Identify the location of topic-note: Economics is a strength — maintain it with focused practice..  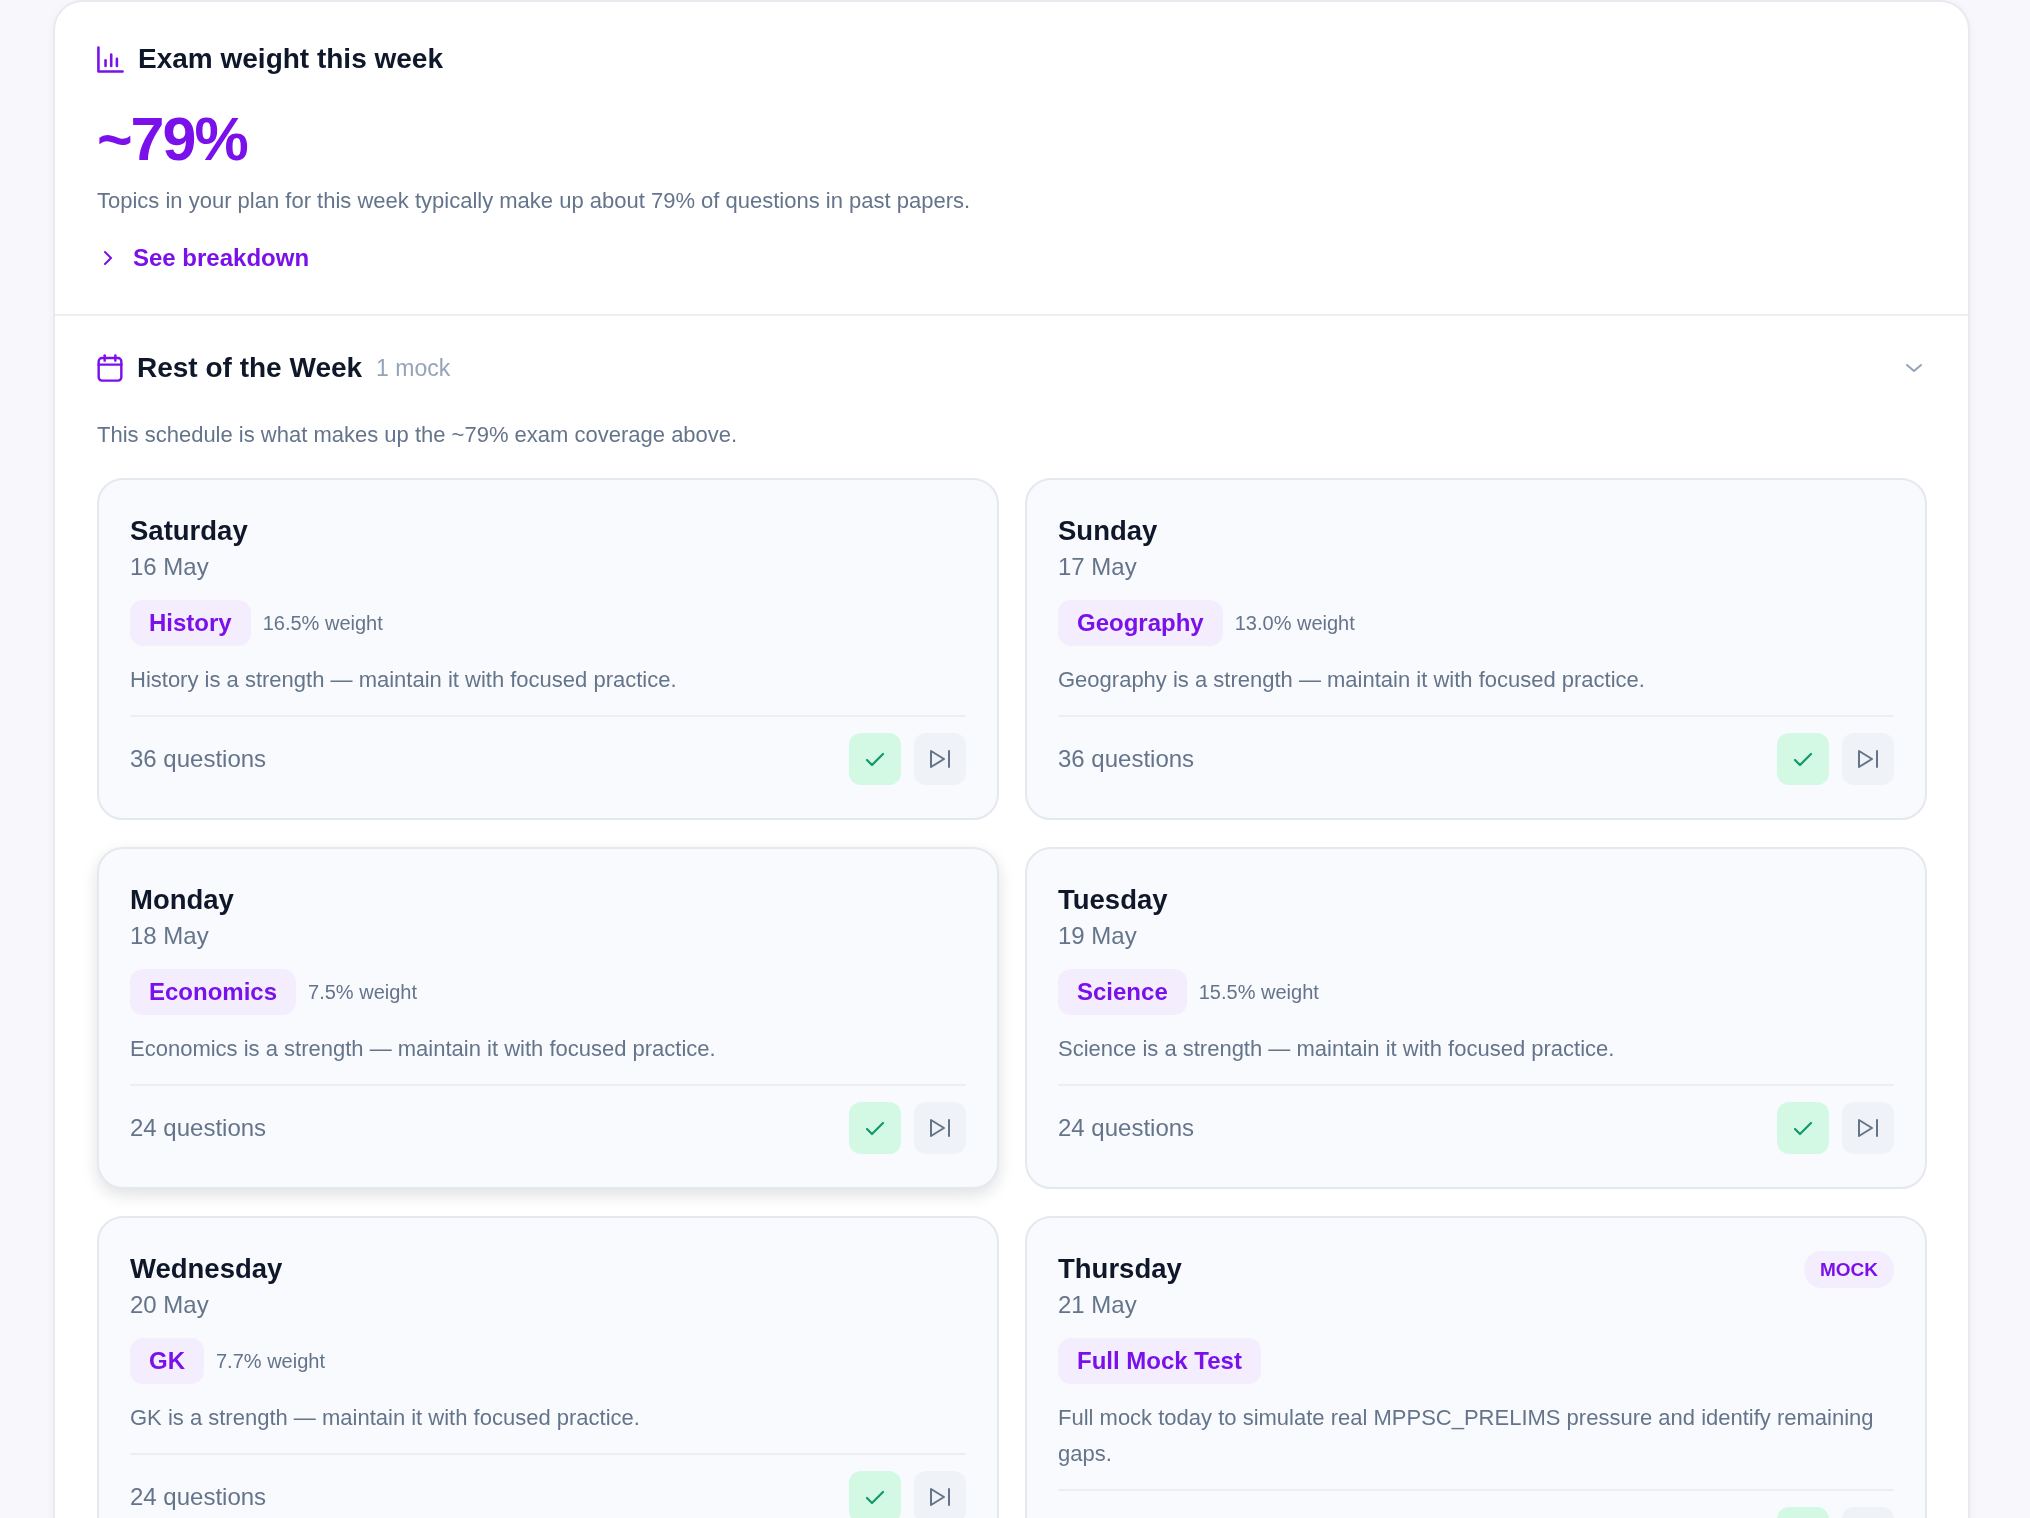
(423, 1049).